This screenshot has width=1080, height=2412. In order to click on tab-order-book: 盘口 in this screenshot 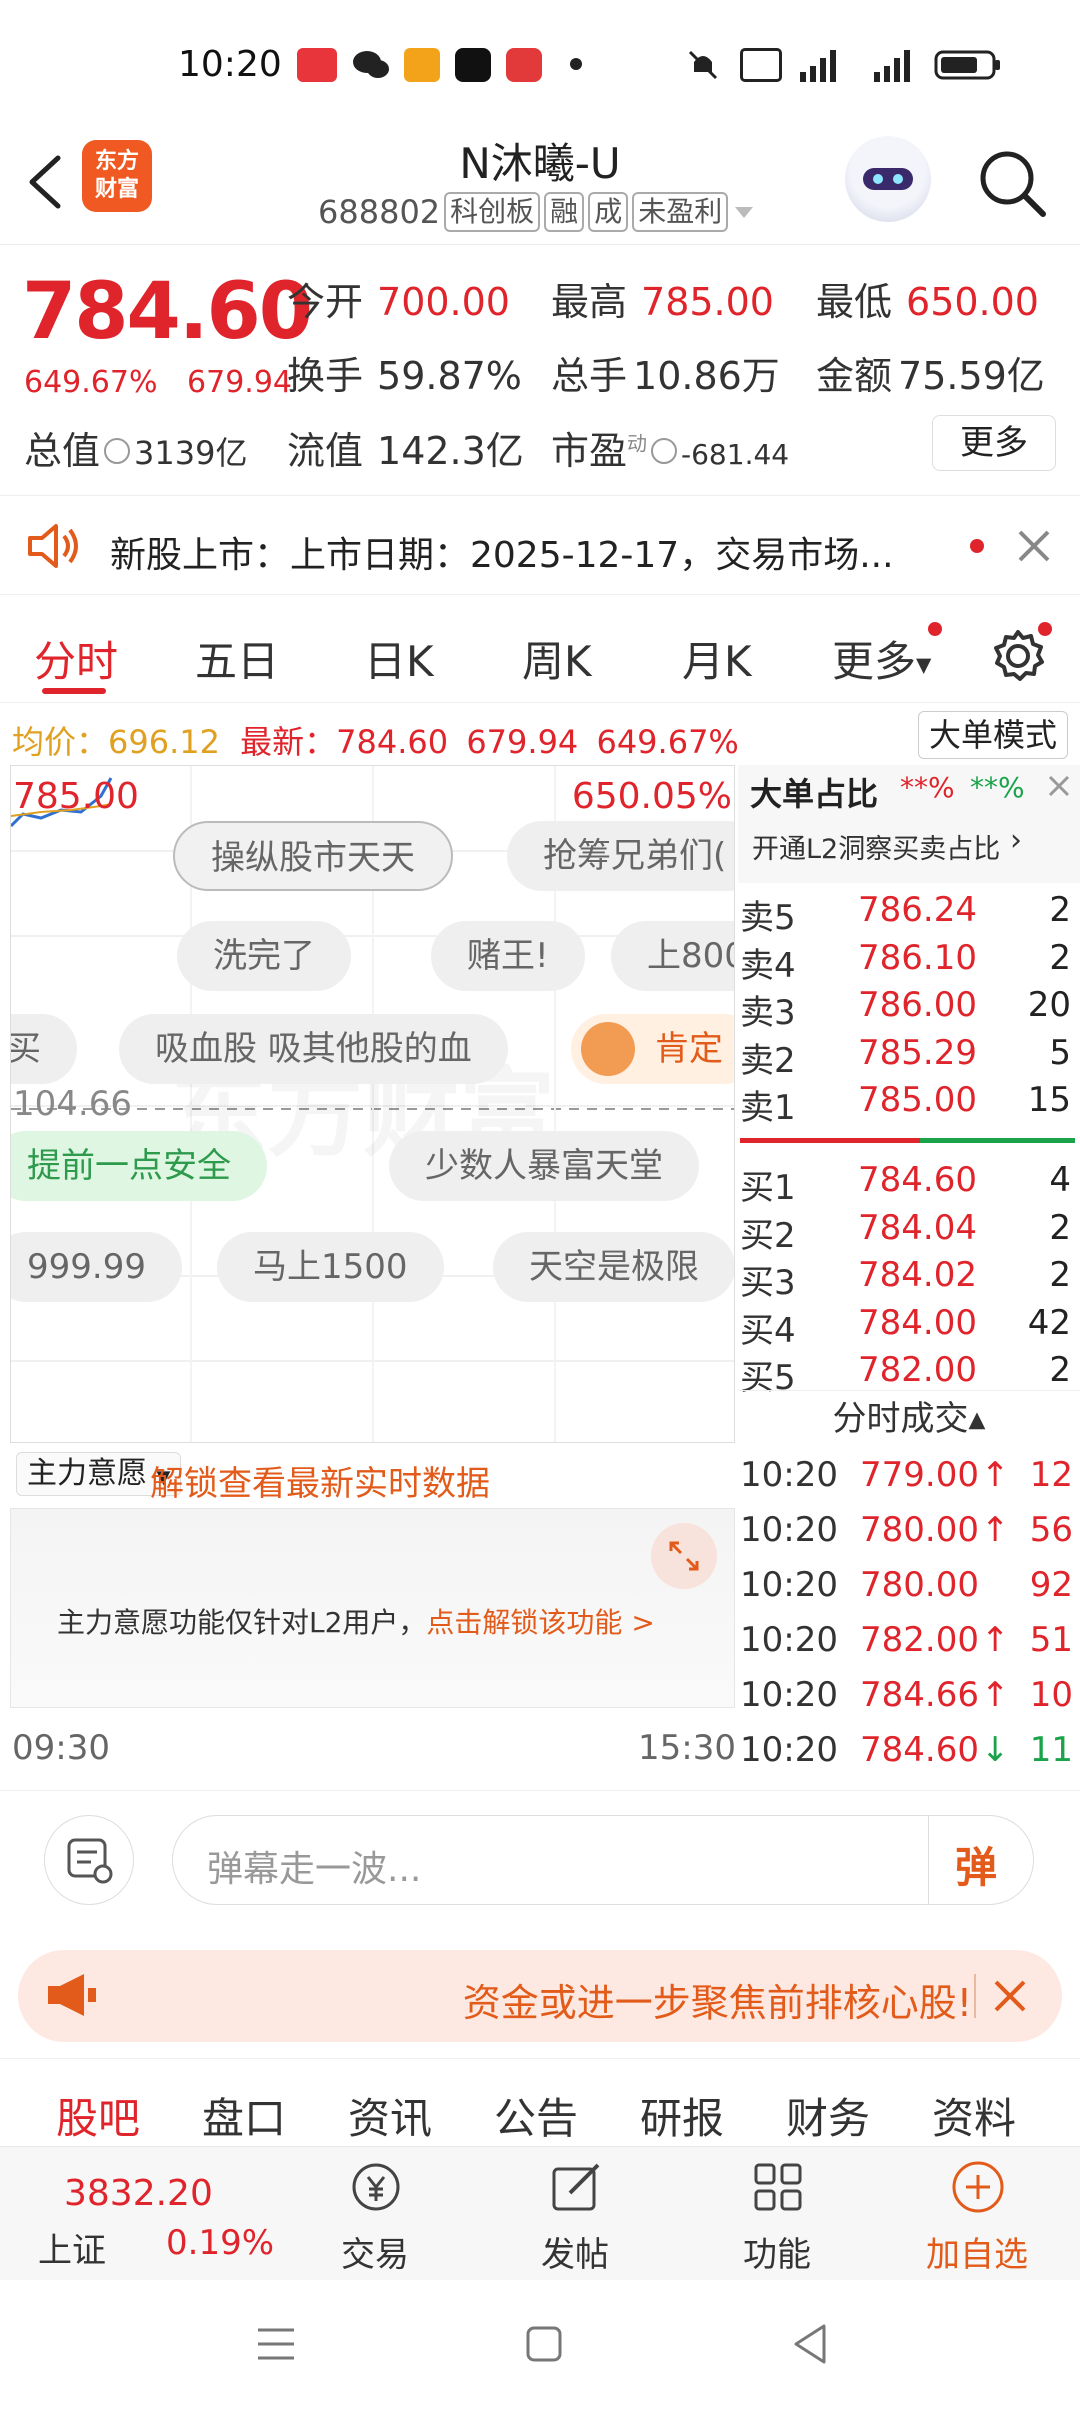, I will do `click(244, 2115)`.